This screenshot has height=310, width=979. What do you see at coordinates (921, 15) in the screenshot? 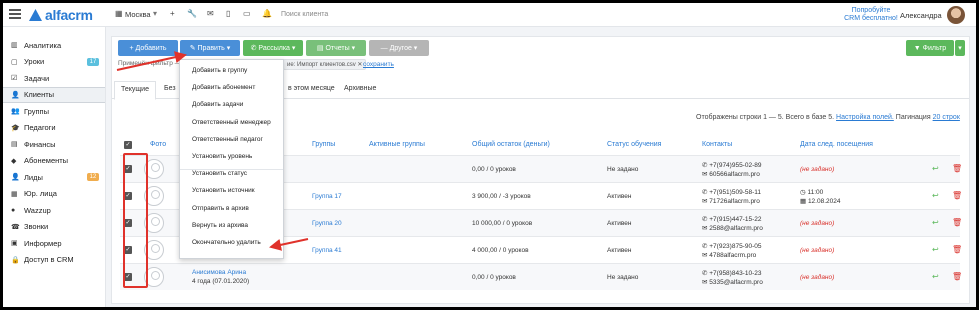
I see `user-name: Александра` at bounding box center [921, 15].